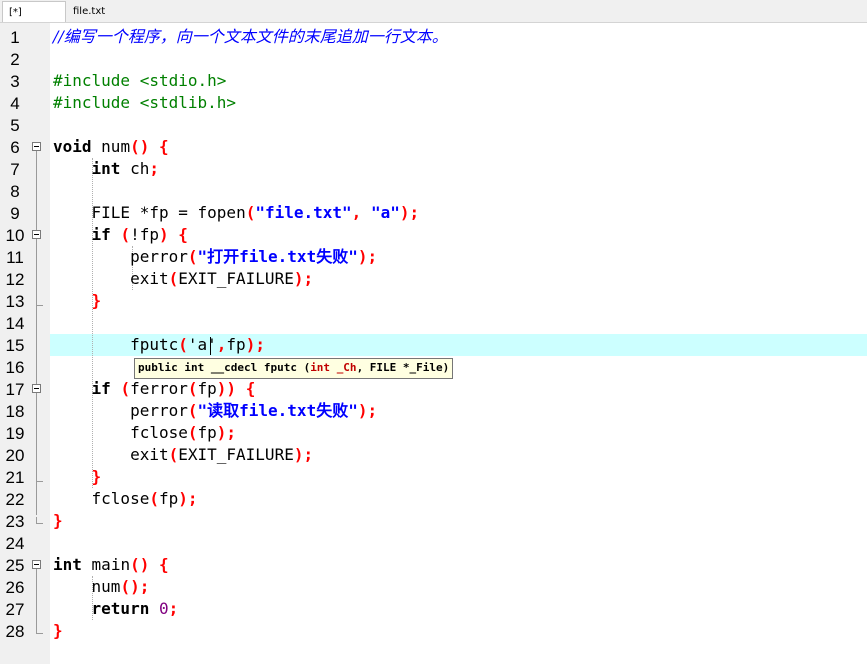  What do you see at coordinates (163, 608) in the screenshot?
I see `number-literal: 0` at bounding box center [163, 608].